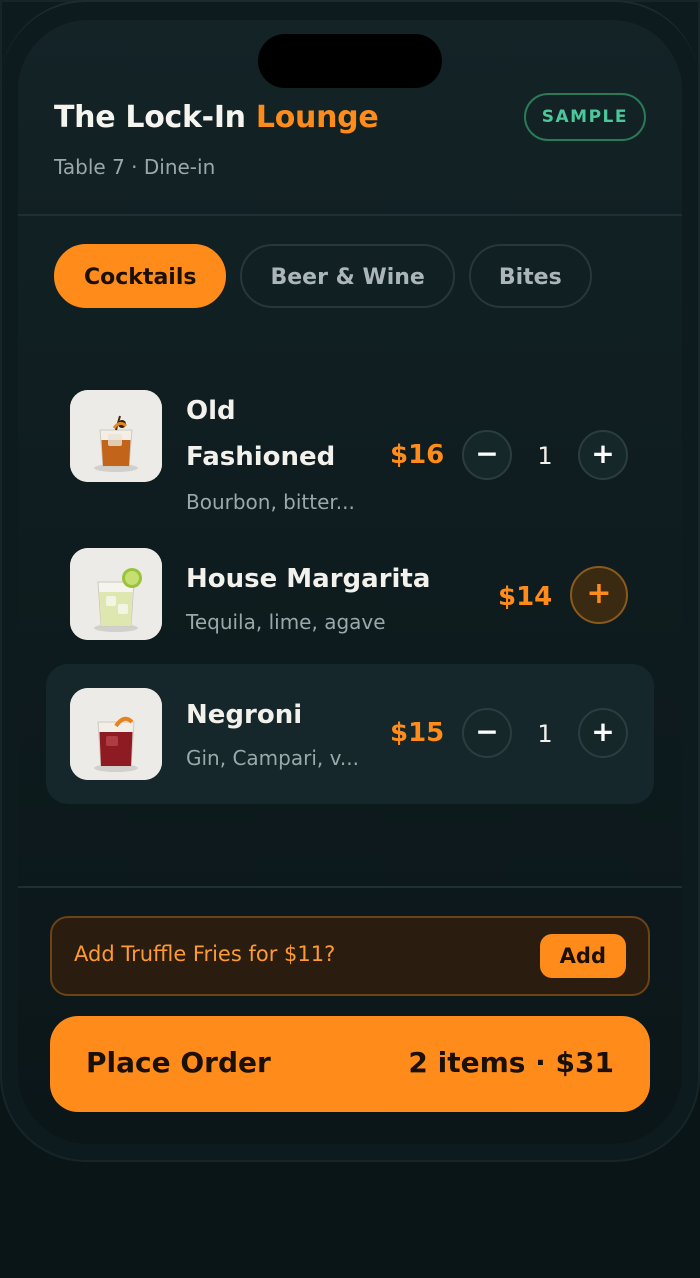 The image size is (700, 1278). What do you see at coordinates (116, 734) in the screenshot?
I see `negroni-image` at bounding box center [116, 734].